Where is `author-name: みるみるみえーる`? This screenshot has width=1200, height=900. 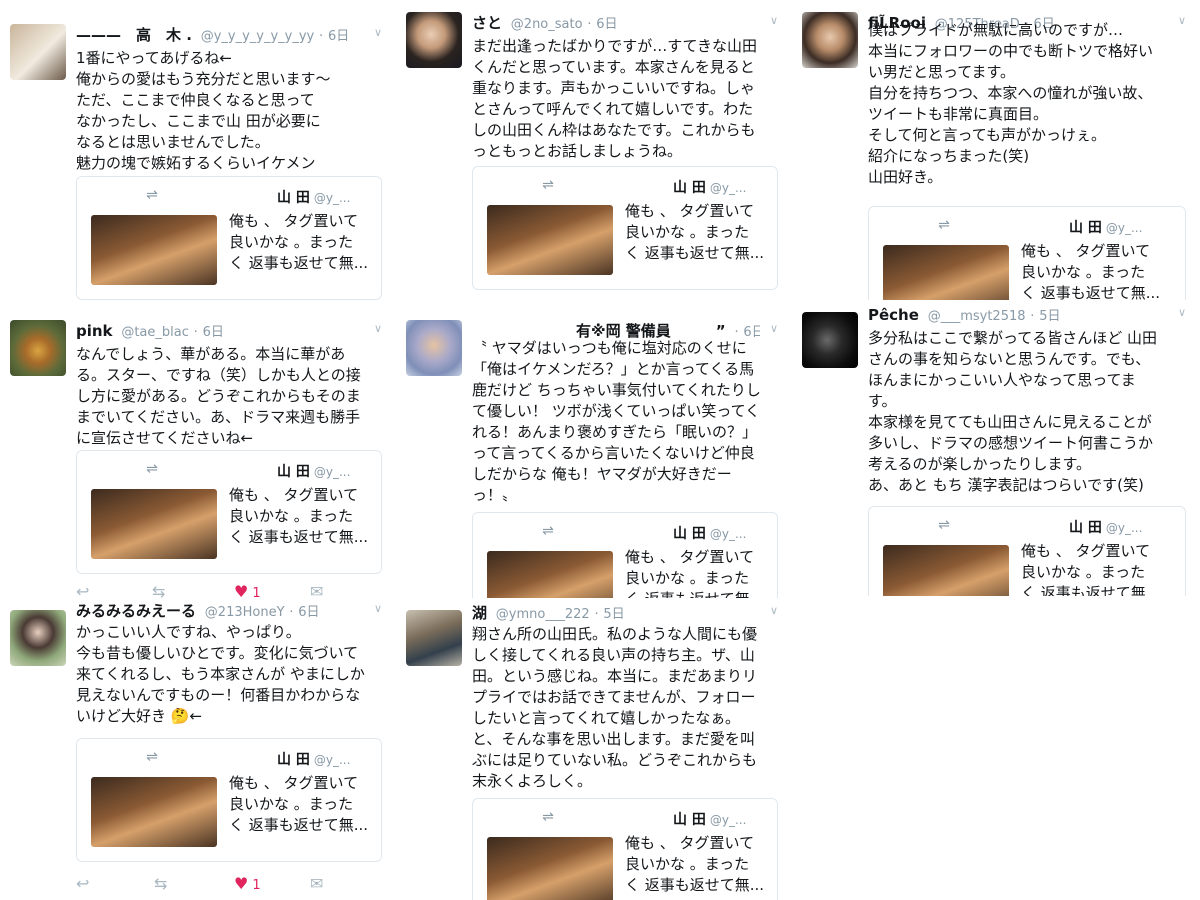
author-name: みるみるみえーる is located at coordinates (136, 611).